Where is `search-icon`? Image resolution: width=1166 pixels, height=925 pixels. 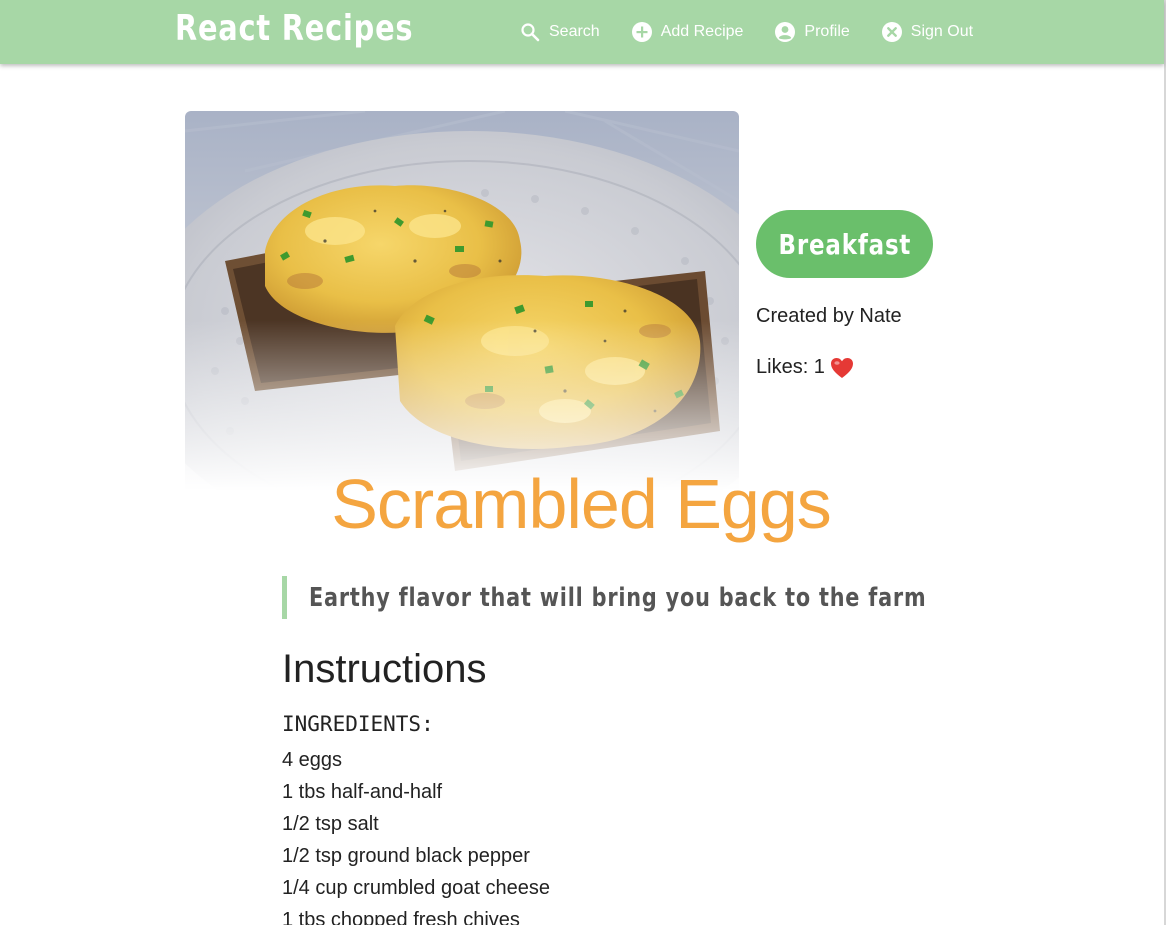 search-icon is located at coordinates (530, 32).